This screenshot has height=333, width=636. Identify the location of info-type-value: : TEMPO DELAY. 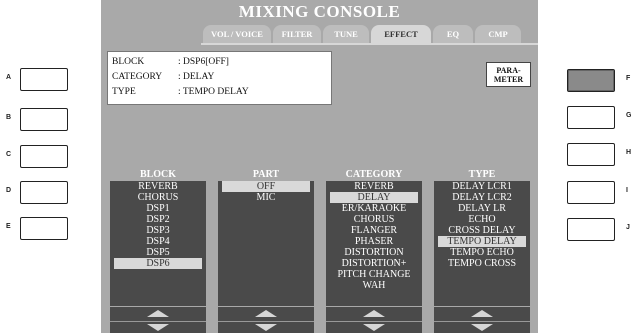
(213, 92).